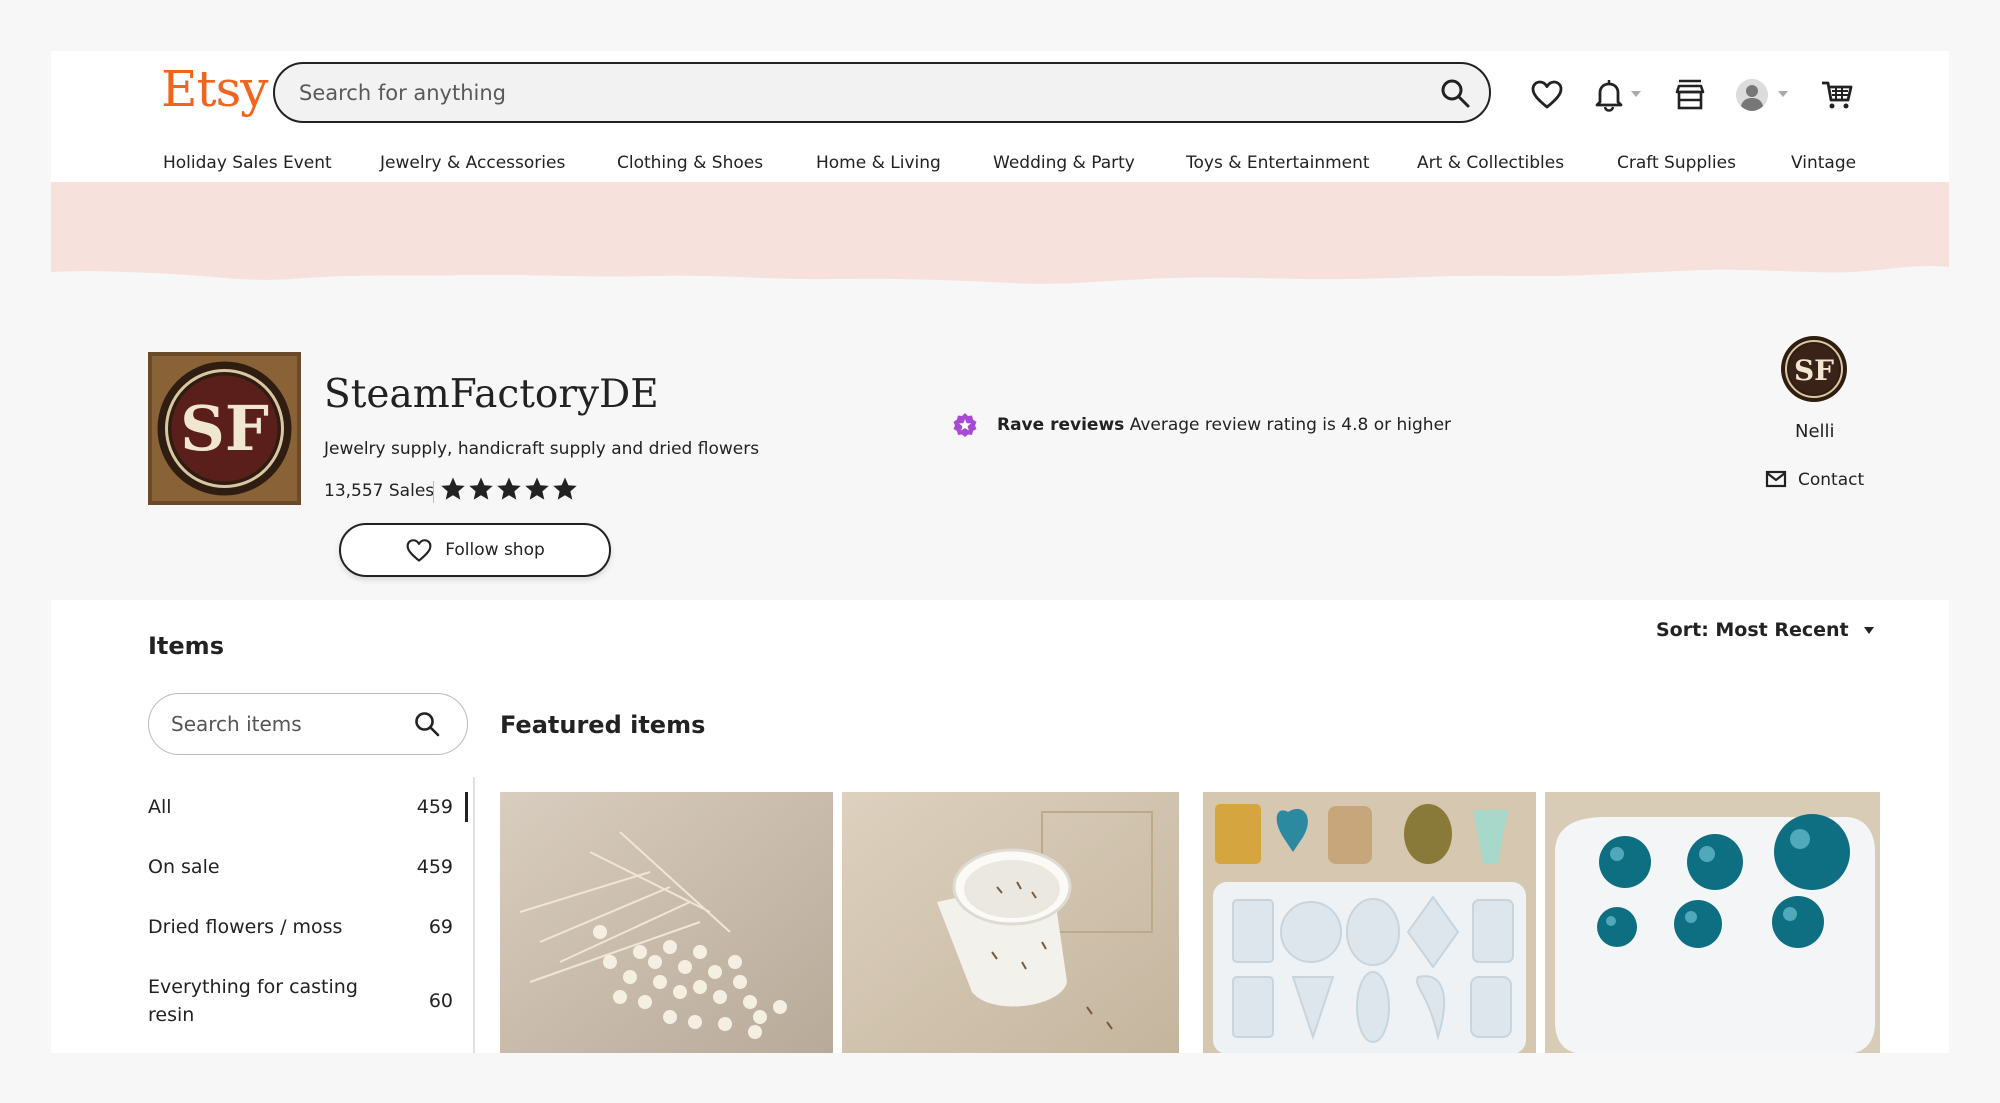 The width and height of the screenshot is (2000, 1103). What do you see at coordinates (433, 492) in the screenshot?
I see `sales-divider` at bounding box center [433, 492].